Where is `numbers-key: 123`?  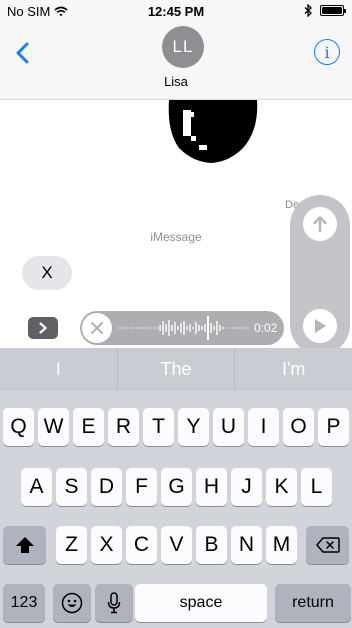
numbers-key: 123 is located at coordinates (24, 603).